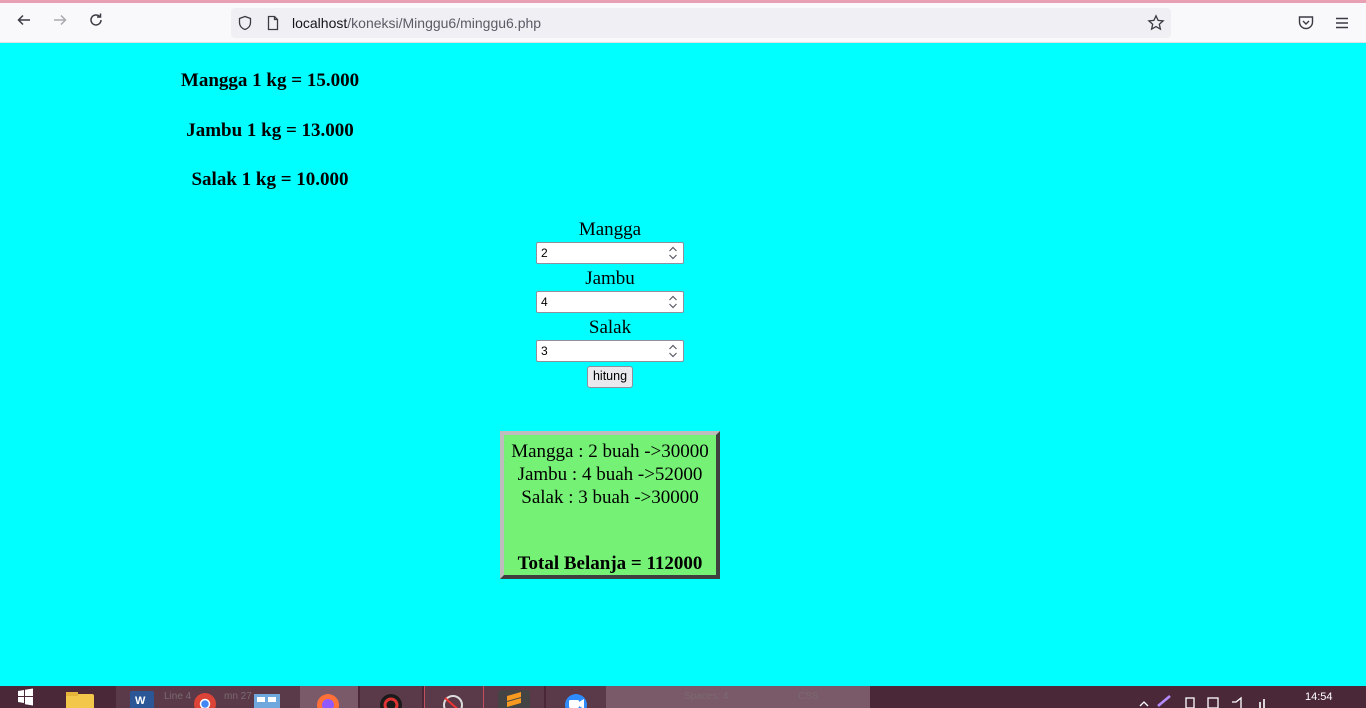  I want to click on url-text: localhost/koneksi/Minggu6/minggu6.php, so click(416, 23).